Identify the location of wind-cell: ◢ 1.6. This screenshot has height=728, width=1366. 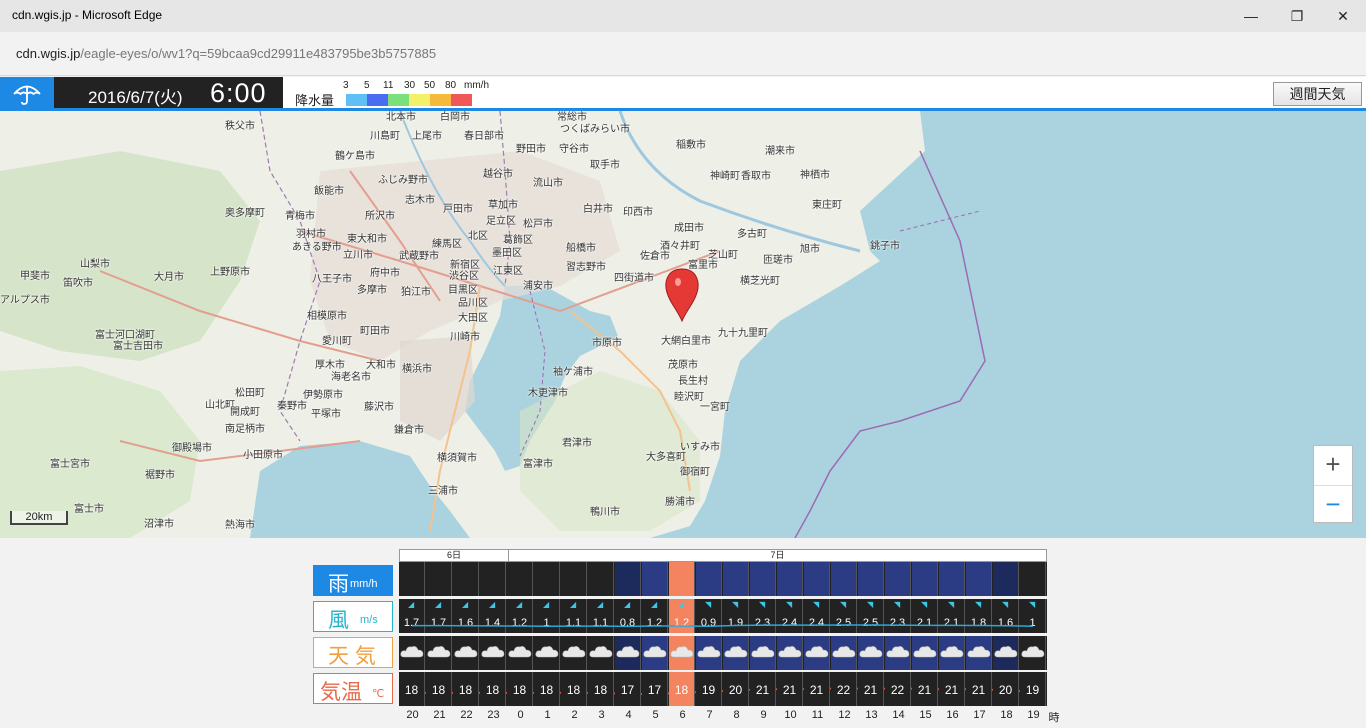
(466, 616).